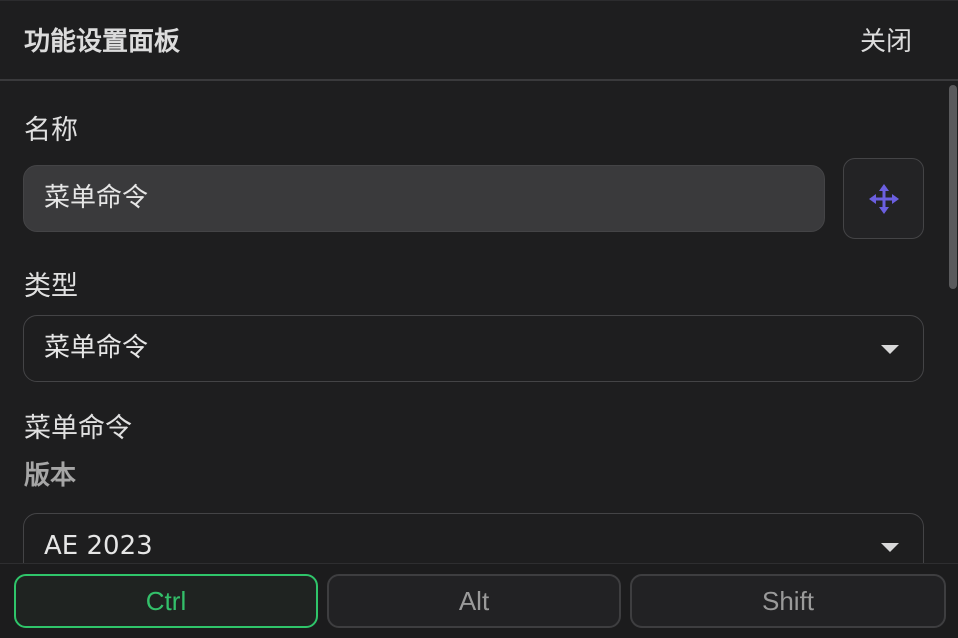 The width and height of the screenshot is (958, 638). What do you see at coordinates (51, 286) in the screenshot?
I see `type-label: 类型` at bounding box center [51, 286].